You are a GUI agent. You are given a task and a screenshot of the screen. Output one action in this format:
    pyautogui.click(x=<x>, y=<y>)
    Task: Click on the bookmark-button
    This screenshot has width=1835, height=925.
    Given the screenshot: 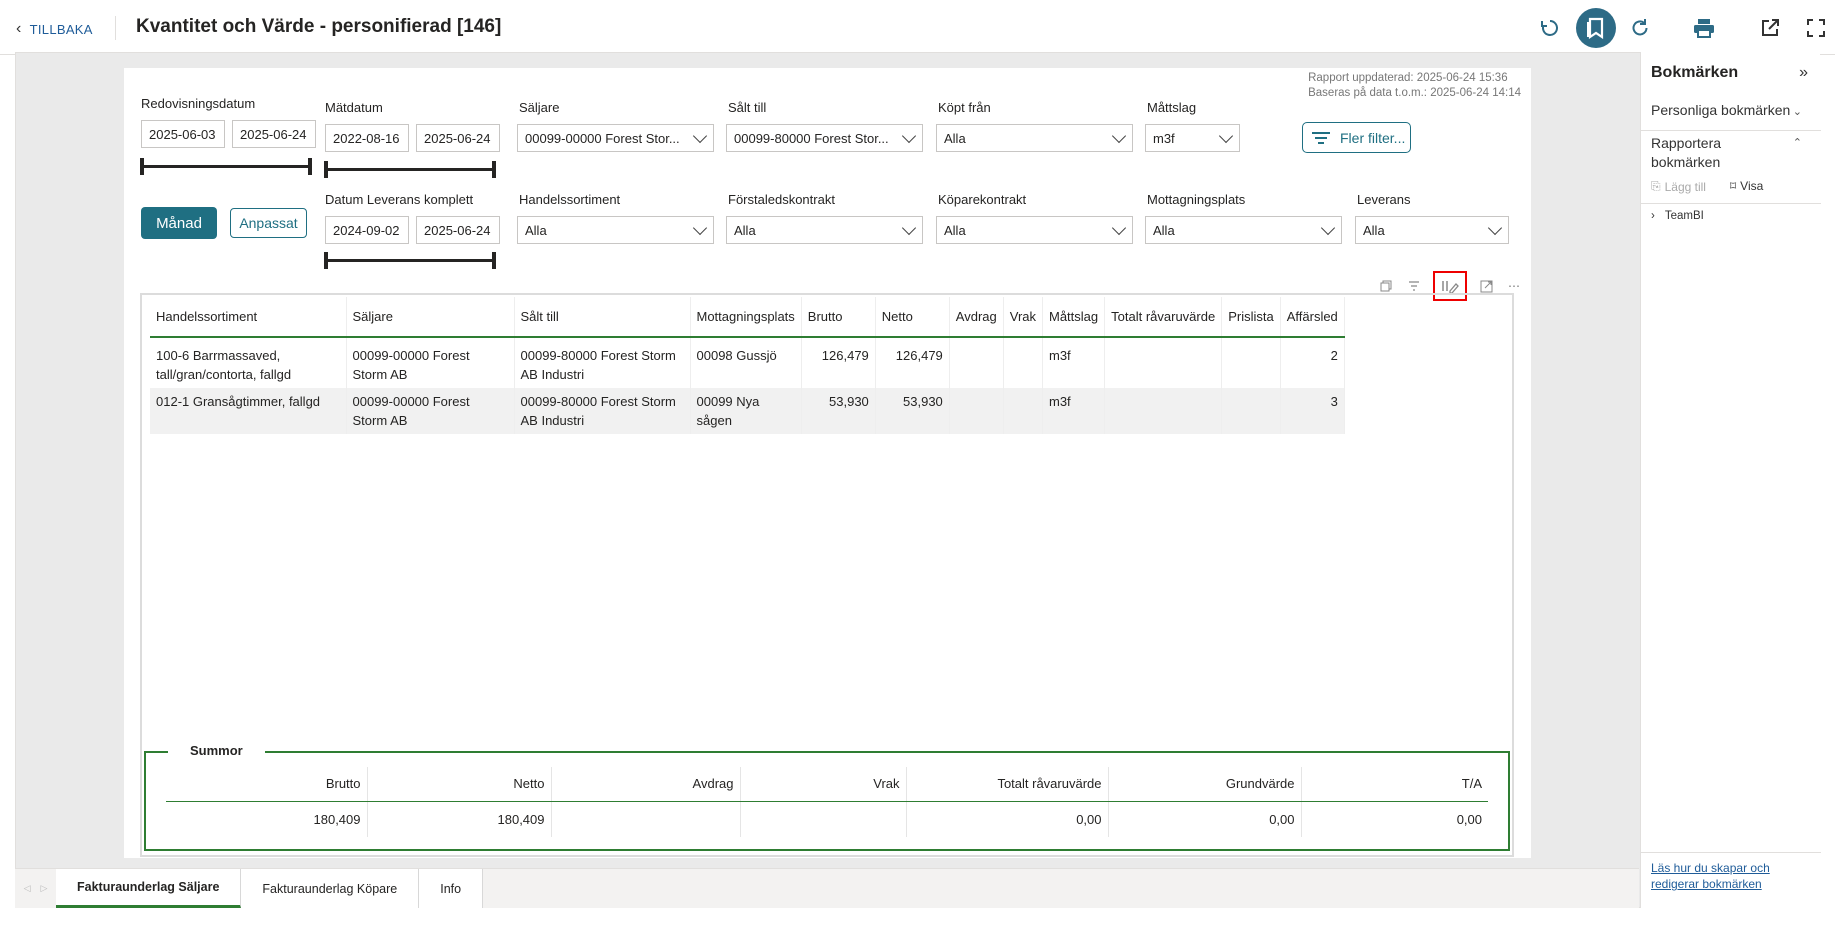 What is the action you would take?
    pyautogui.click(x=1596, y=28)
    